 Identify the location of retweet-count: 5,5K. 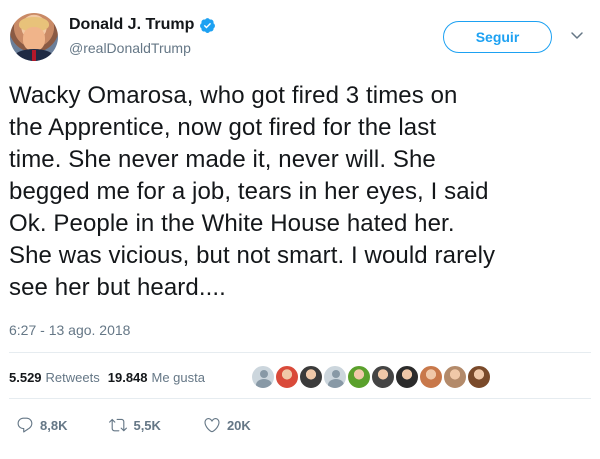
(147, 425).